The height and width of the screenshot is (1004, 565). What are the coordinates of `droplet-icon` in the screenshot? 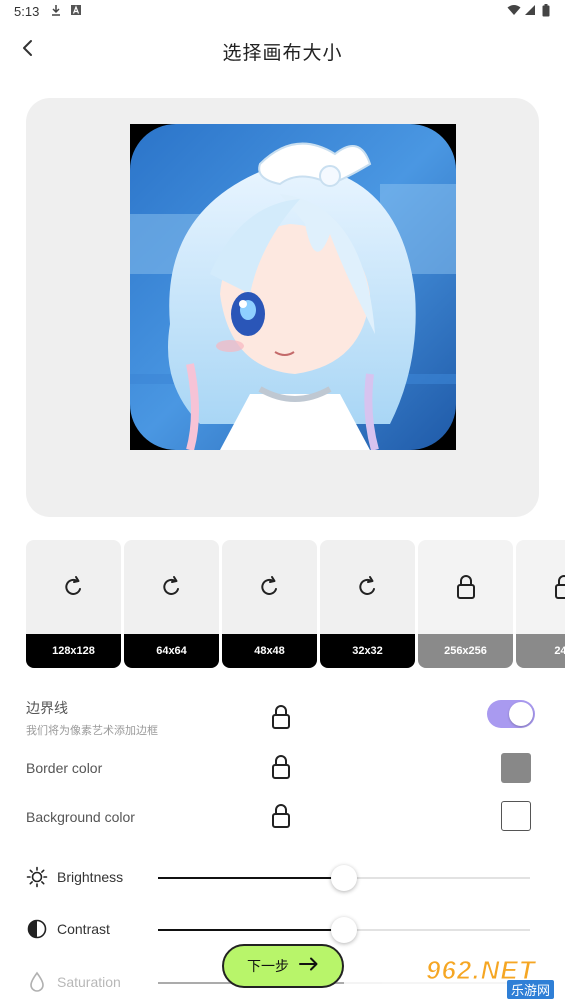 It's located at (37, 982).